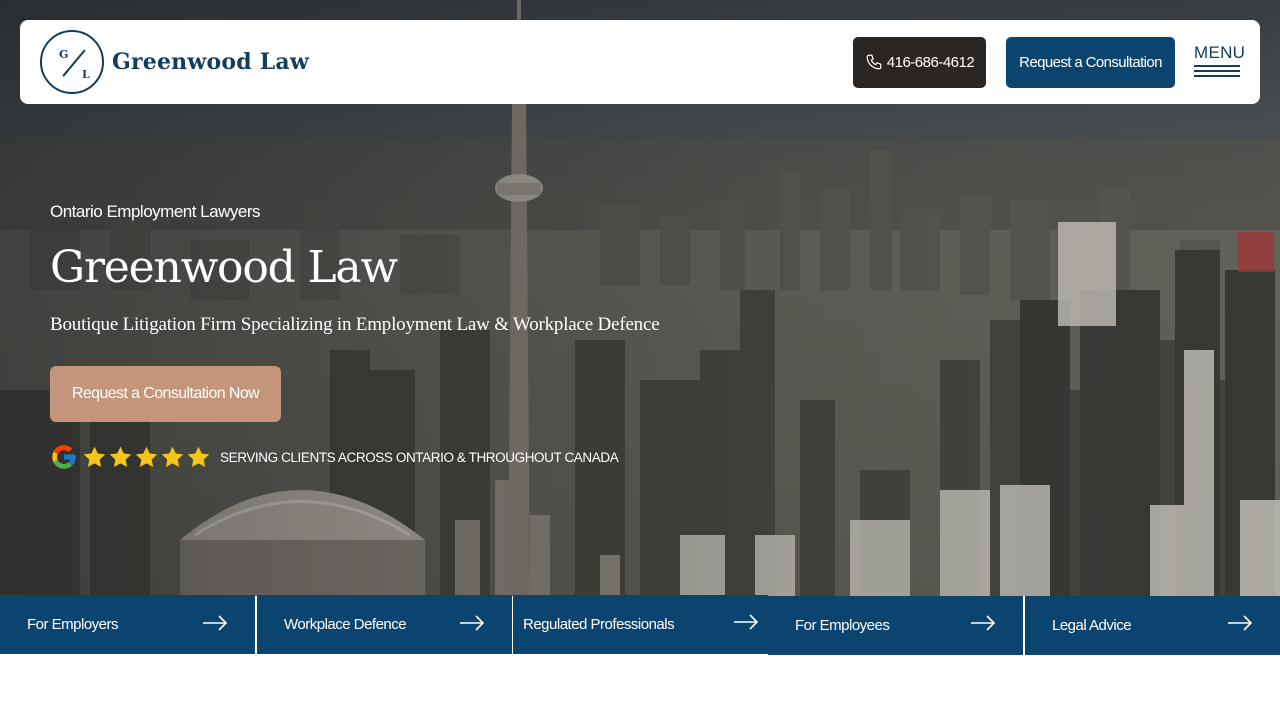 The width and height of the screenshot is (1280, 720). I want to click on tab-label: For Employees, so click(842, 625).